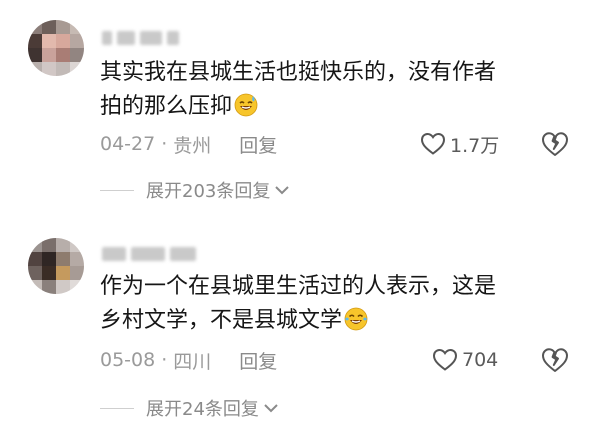 This screenshot has width=600, height=427. I want to click on like-button: 1.7万, so click(459, 144).